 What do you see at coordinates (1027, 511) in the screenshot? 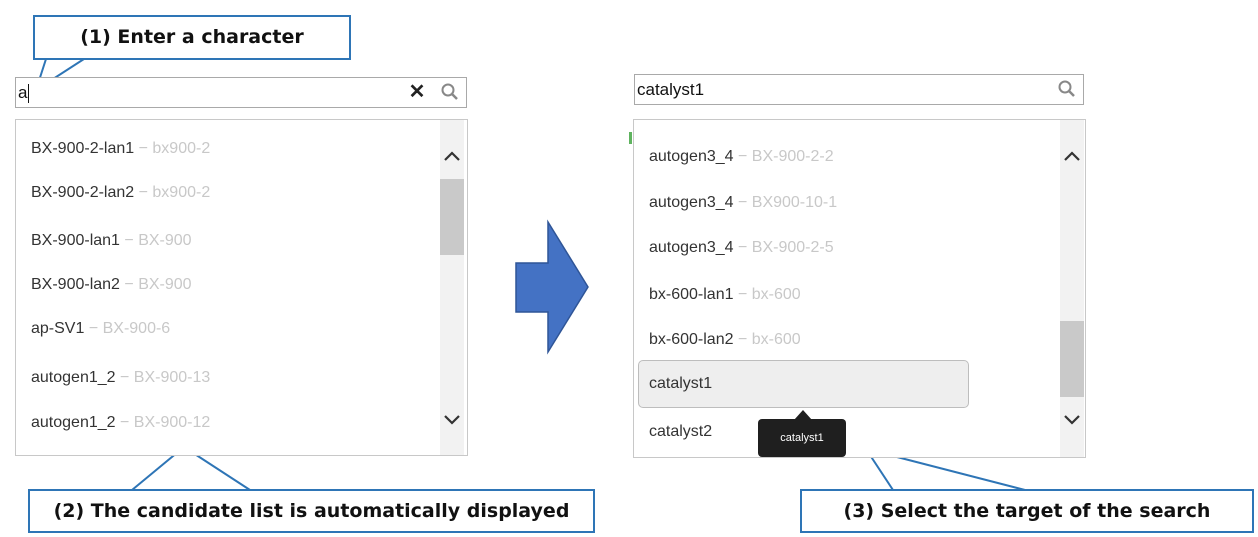
I see `step-3-callout: (3) Select the target of the search` at bounding box center [1027, 511].